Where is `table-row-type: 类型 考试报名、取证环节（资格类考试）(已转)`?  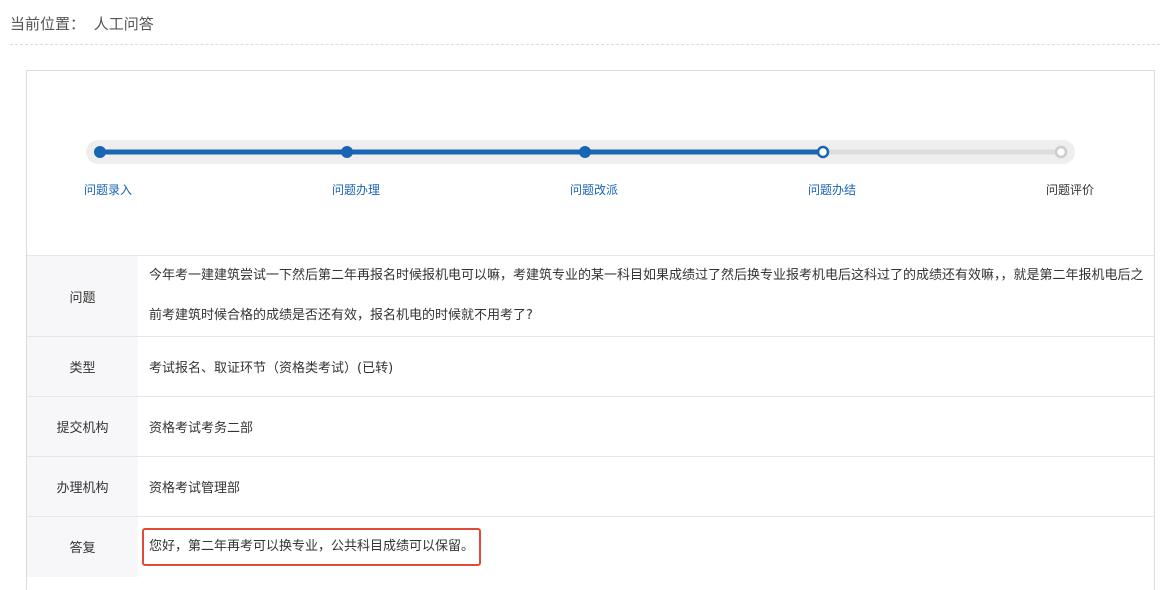
table-row-type: 类型 考试报名、取证环节（资格类考试）(已转) is located at coordinates (591, 366).